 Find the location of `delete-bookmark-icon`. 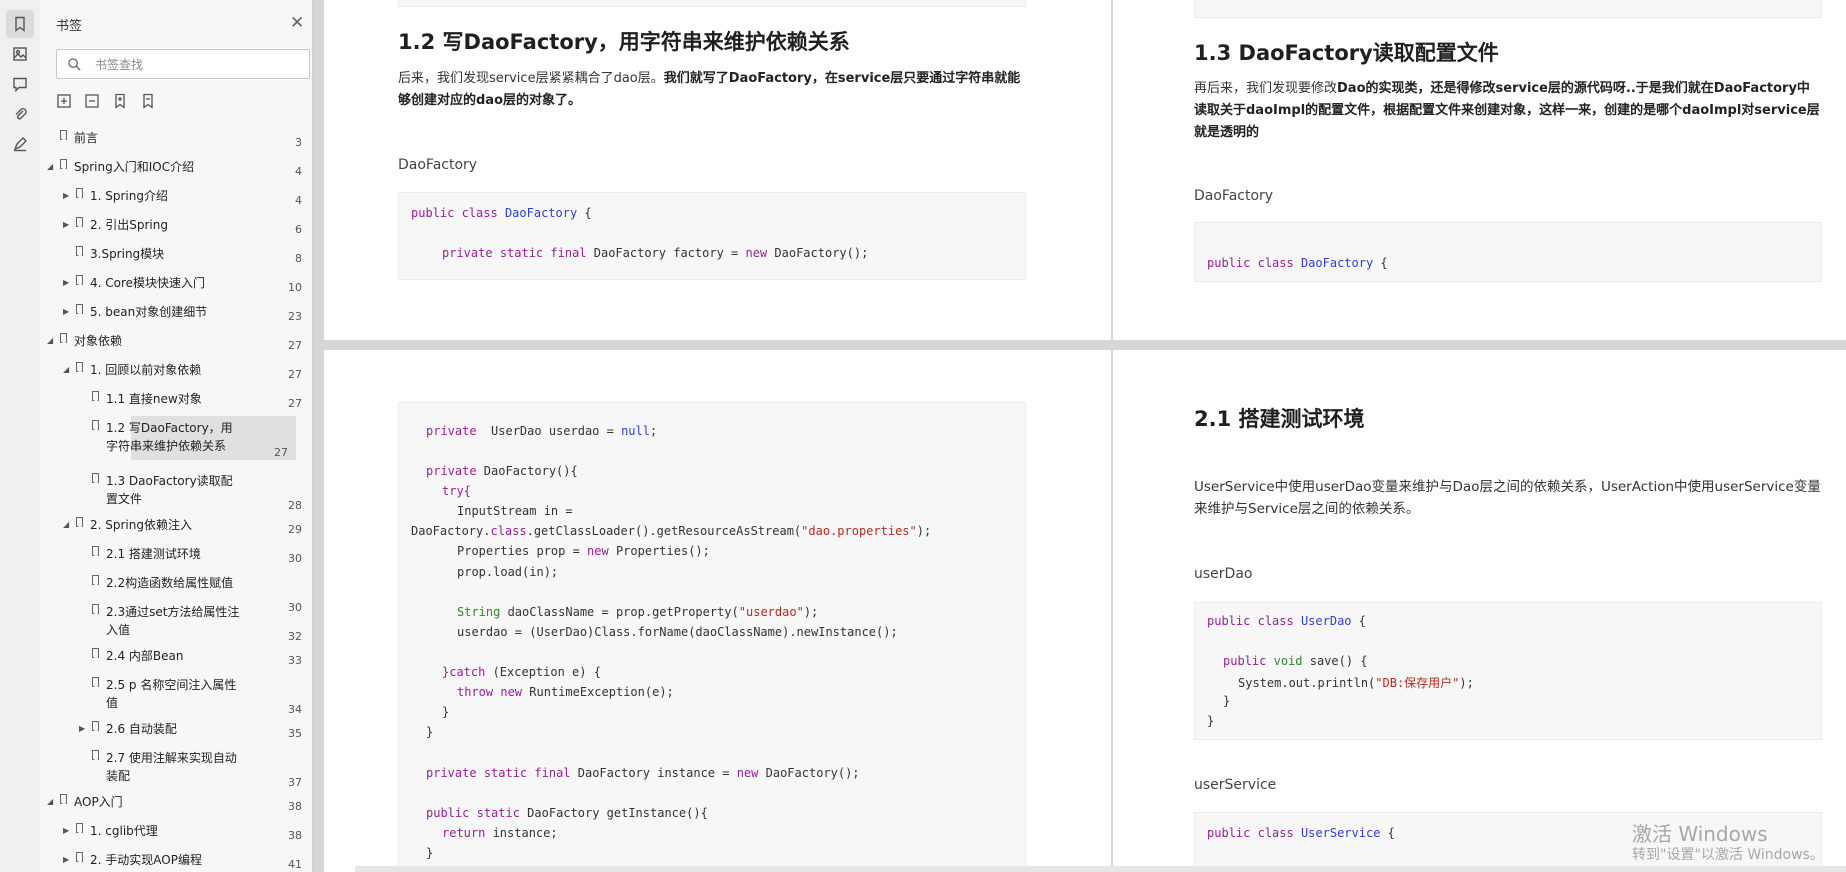

delete-bookmark-icon is located at coordinates (149, 102).